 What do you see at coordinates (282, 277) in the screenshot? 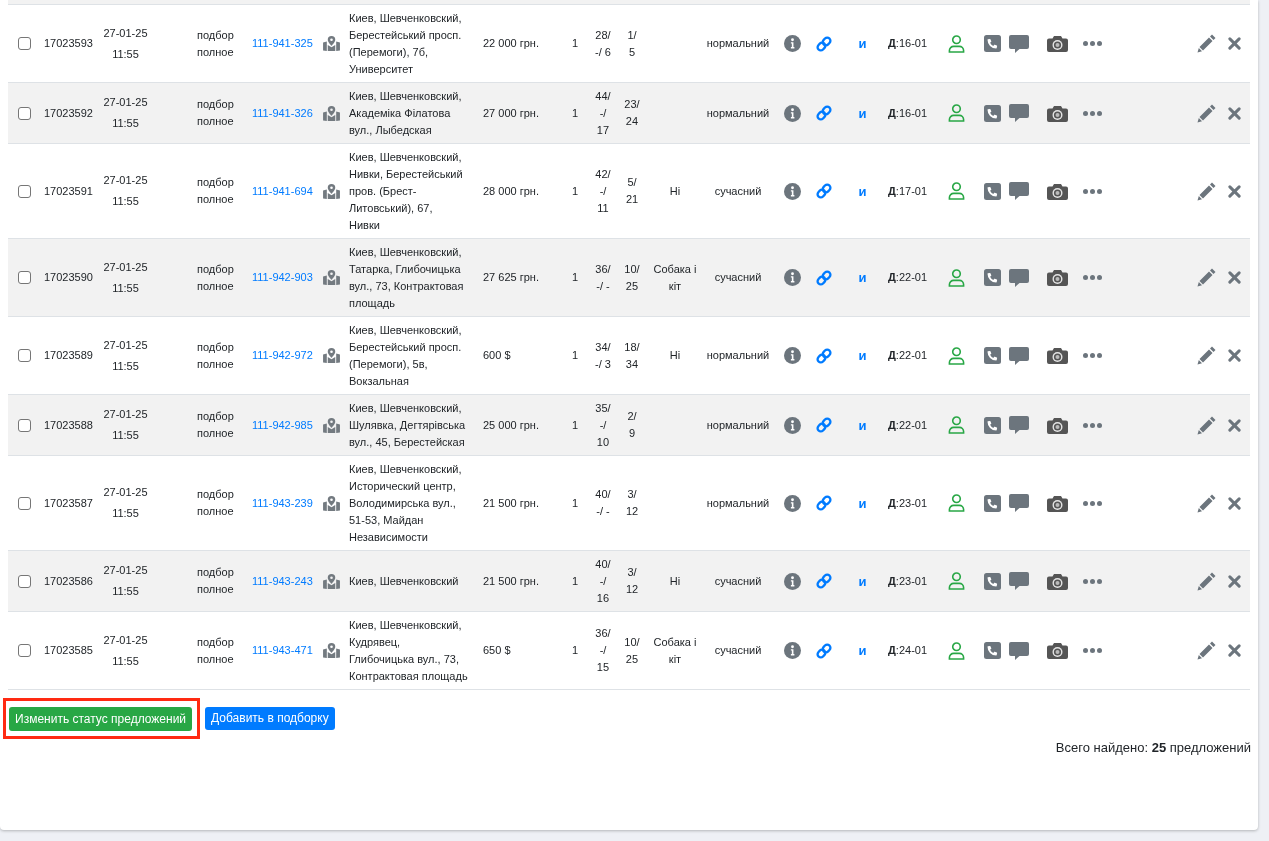
I see `code-link: 111-942-903` at bounding box center [282, 277].